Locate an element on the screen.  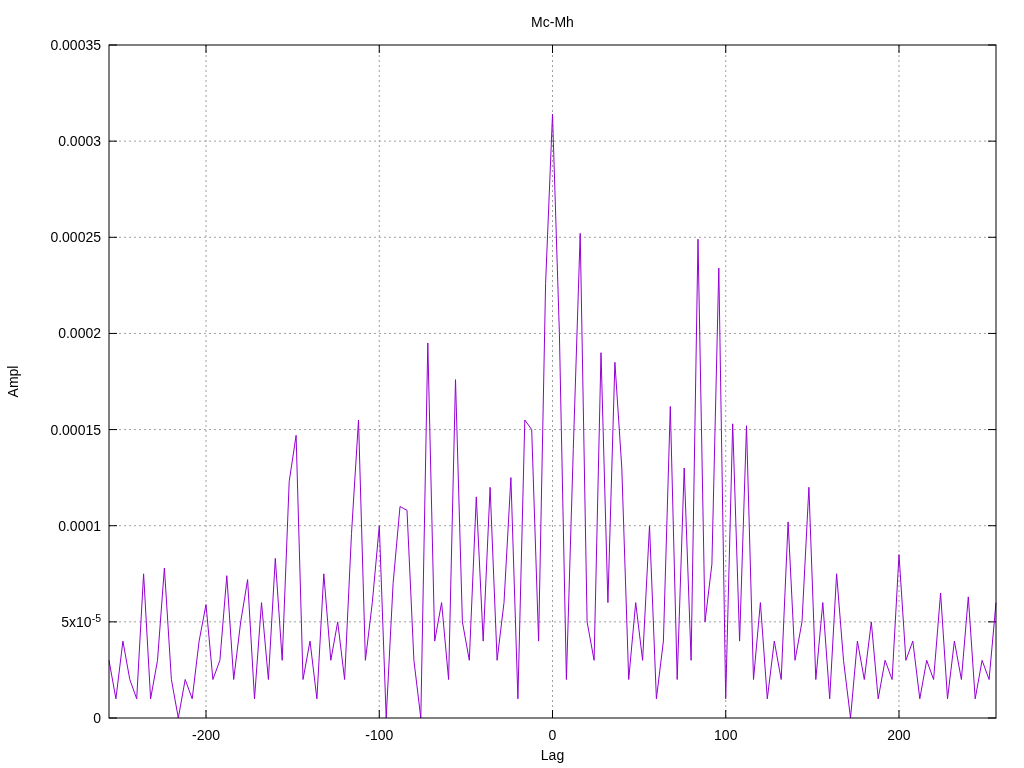
chart-title: Mc-Mh is located at coordinates (552, 22).